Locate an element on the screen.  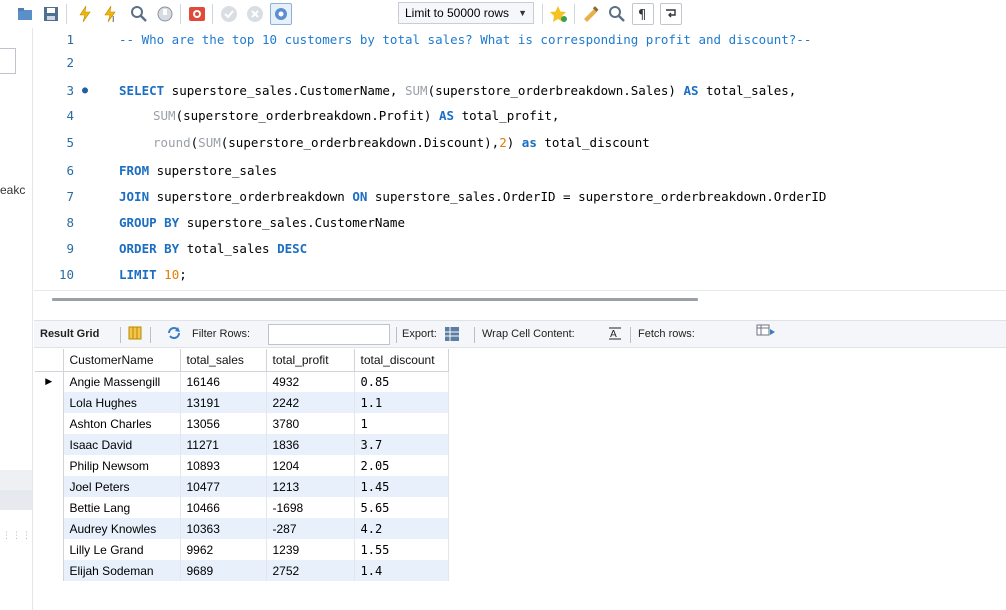
invisible-chars-icon: ¶ is located at coordinates (643, 14).